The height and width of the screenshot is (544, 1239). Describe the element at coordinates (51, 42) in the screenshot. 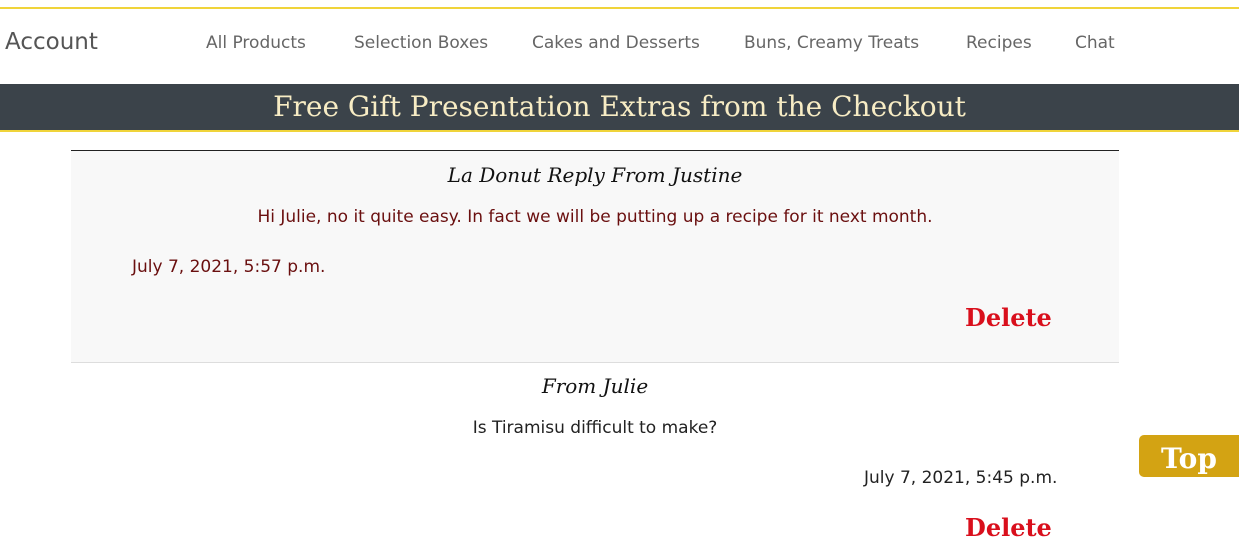

I see `nav-account-link: Account` at that location.